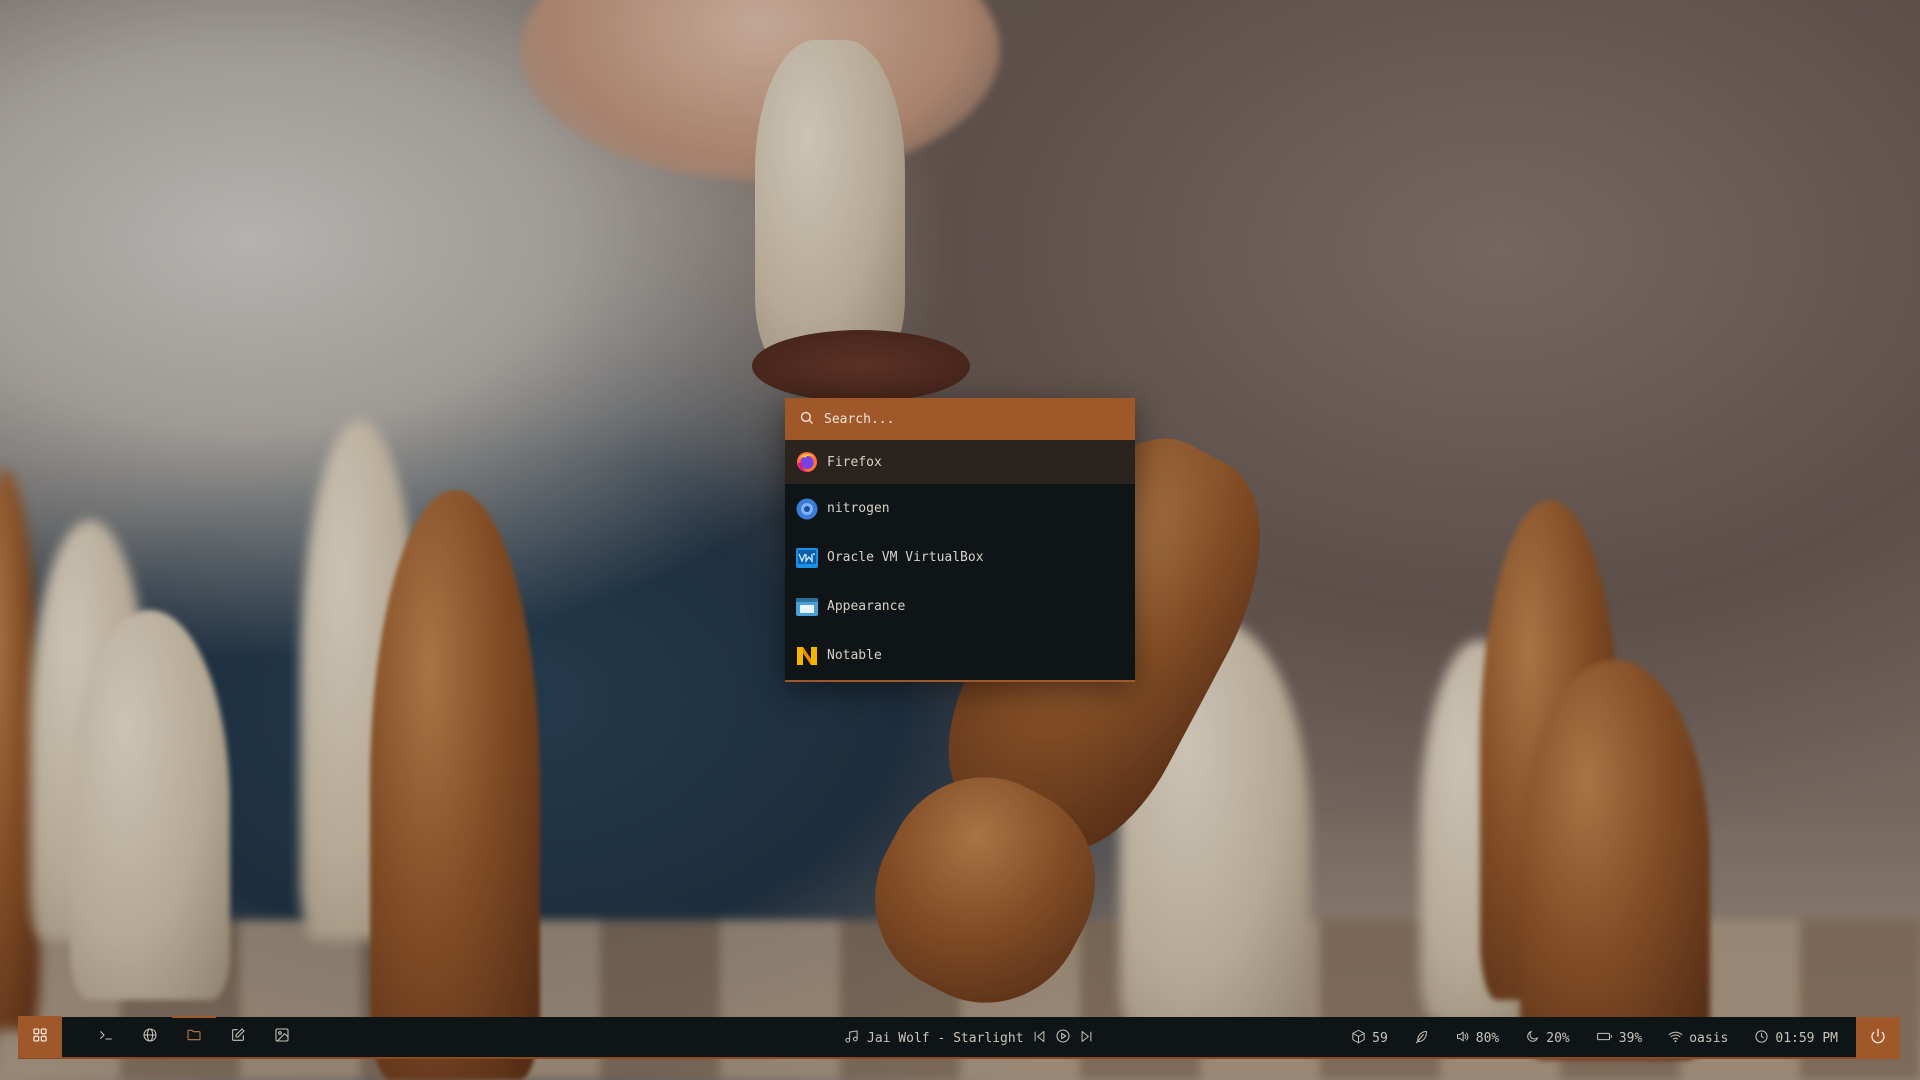  I want to click on skip-forward-icon, so click(1086, 1038).